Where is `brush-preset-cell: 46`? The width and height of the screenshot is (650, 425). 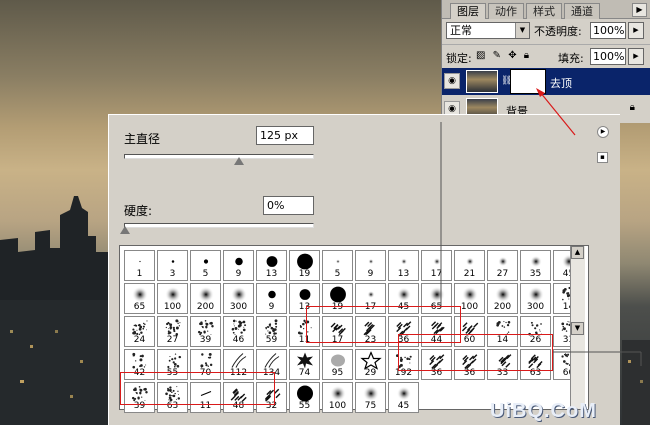 brush-preset-cell: 46 is located at coordinates (238, 331).